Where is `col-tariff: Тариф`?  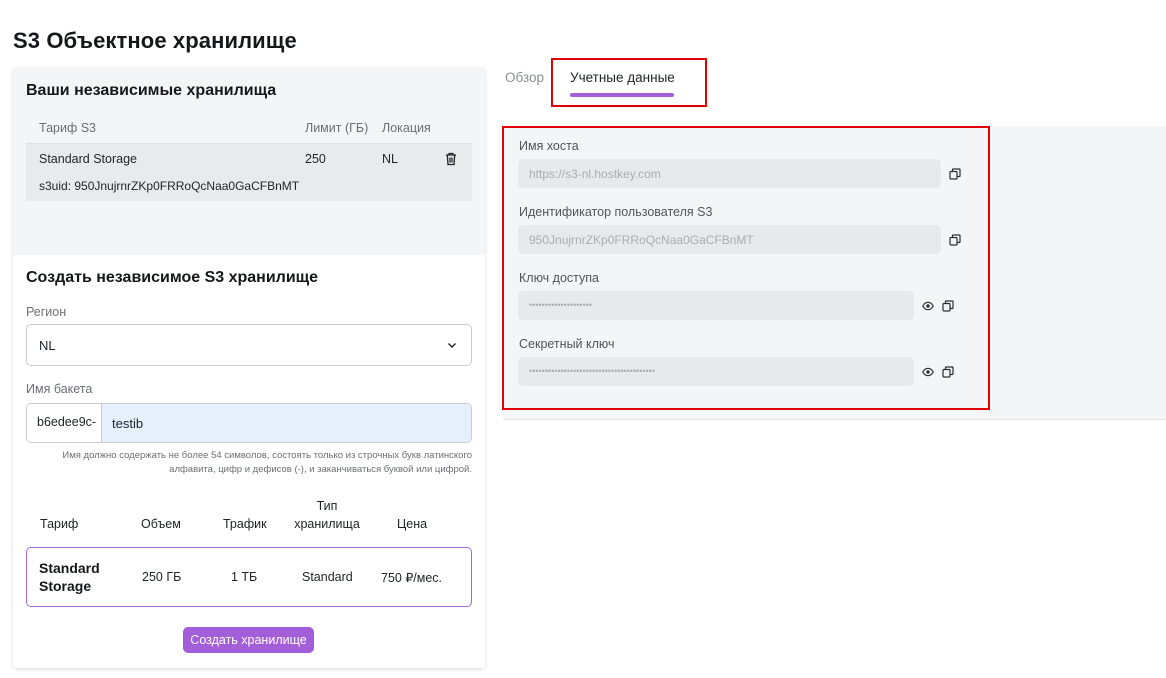
col-tariff: Тариф is located at coordinates (59, 524).